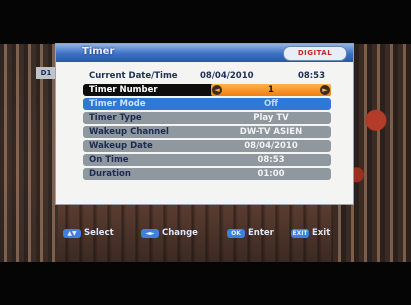 The height and width of the screenshot is (305, 411). I want to click on duration-value: 01:00, so click(271, 174).